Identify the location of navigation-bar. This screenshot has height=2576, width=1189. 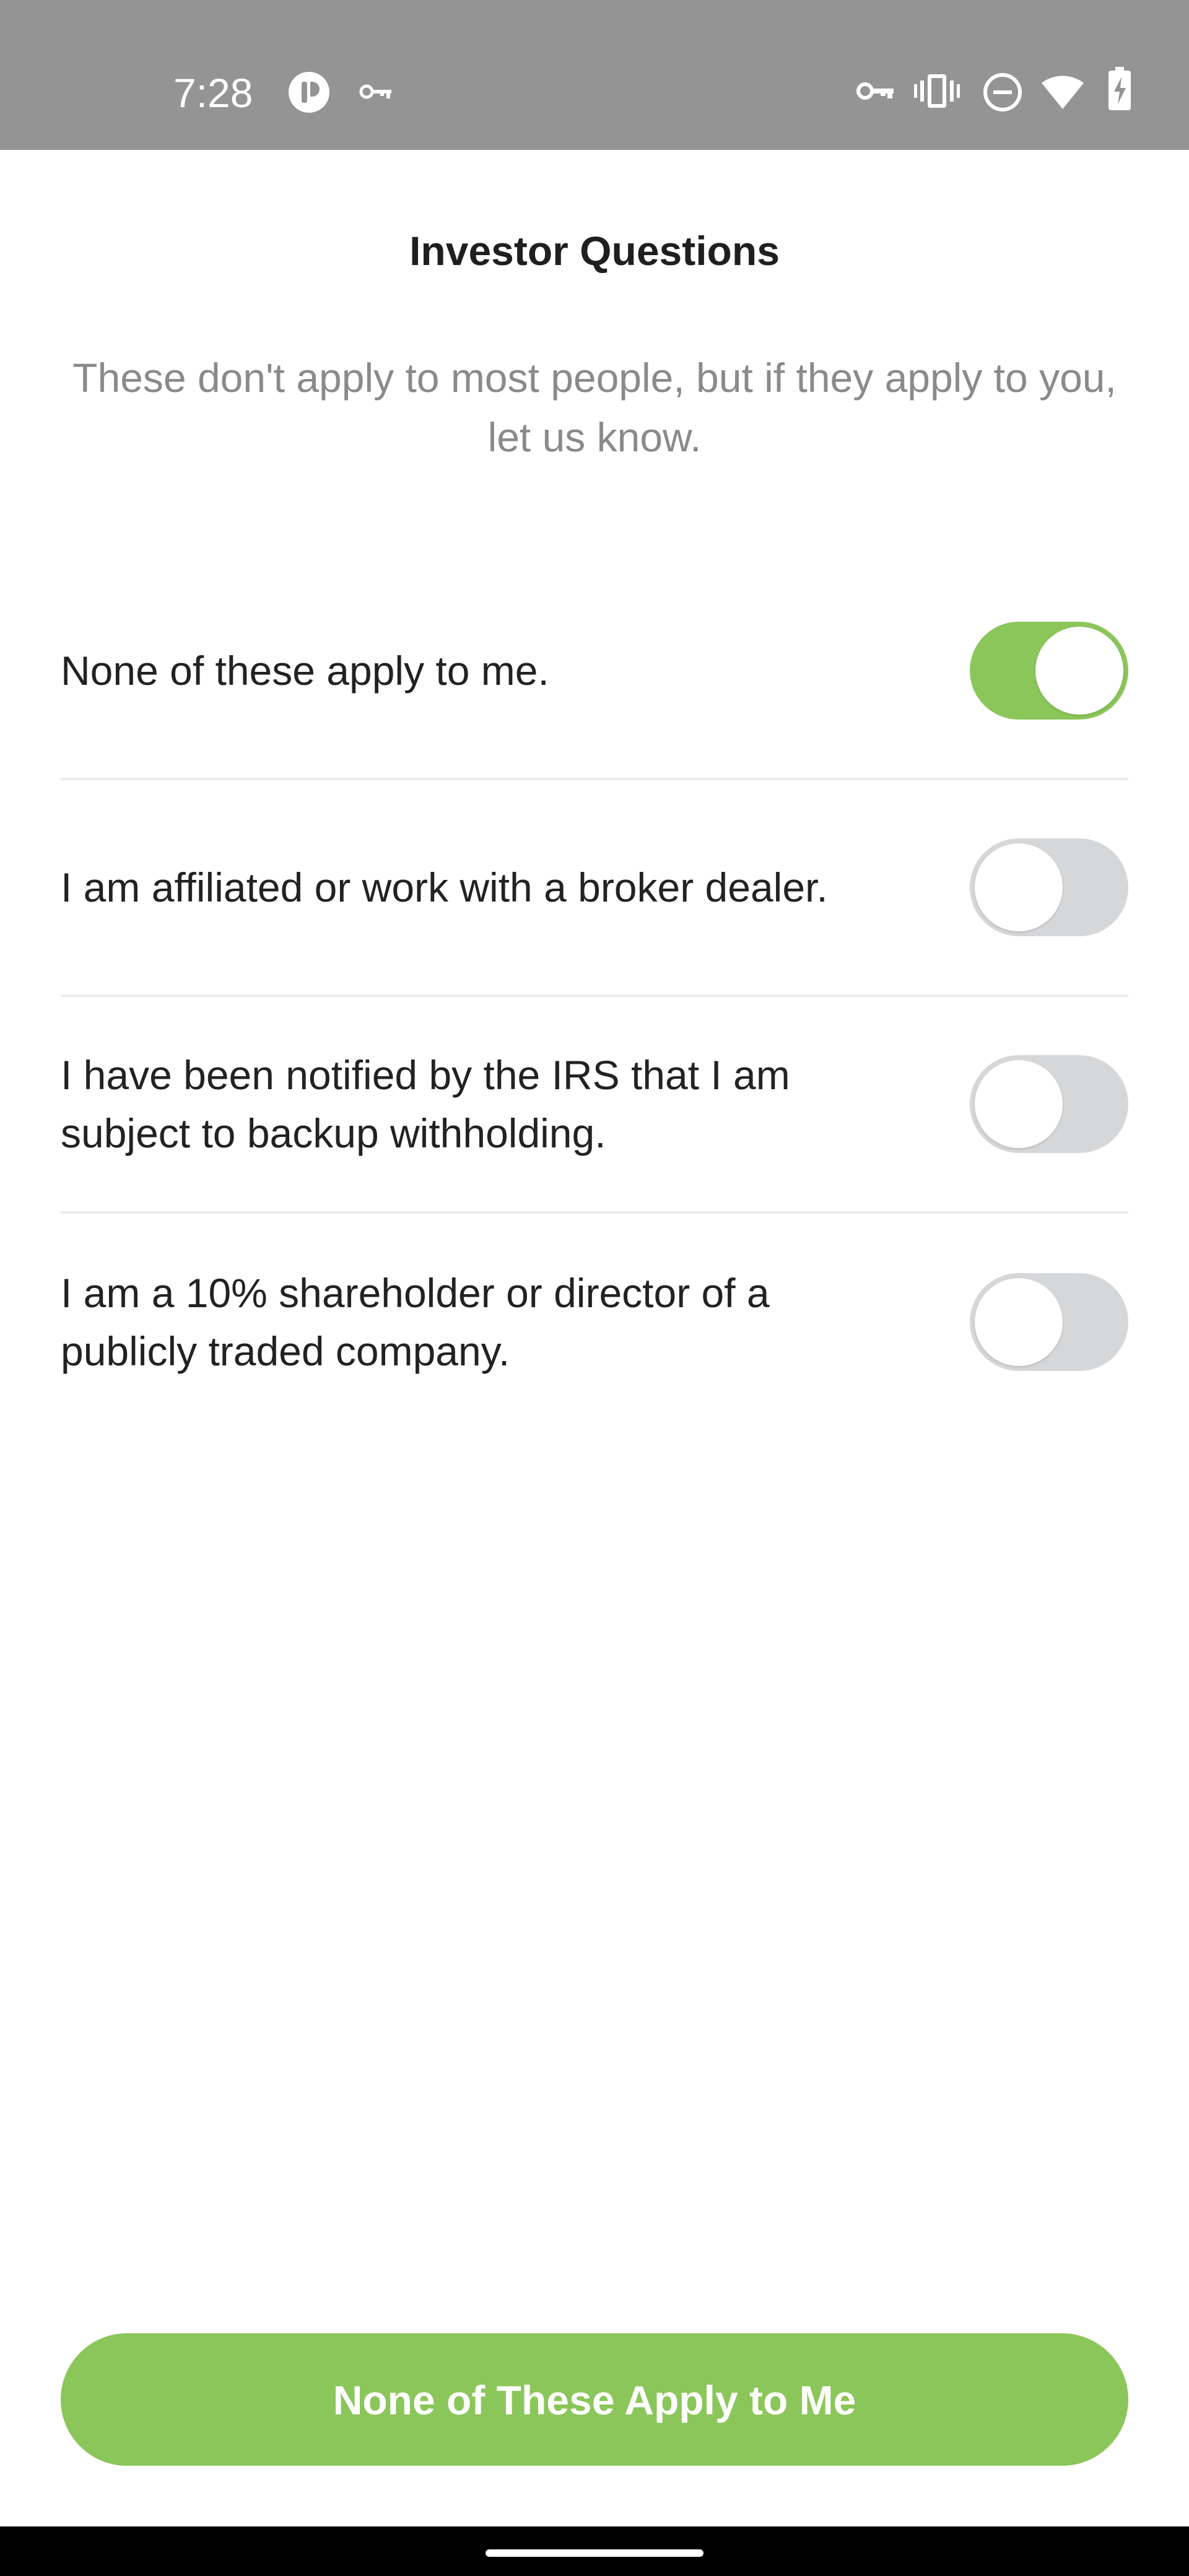
(594, 2551).